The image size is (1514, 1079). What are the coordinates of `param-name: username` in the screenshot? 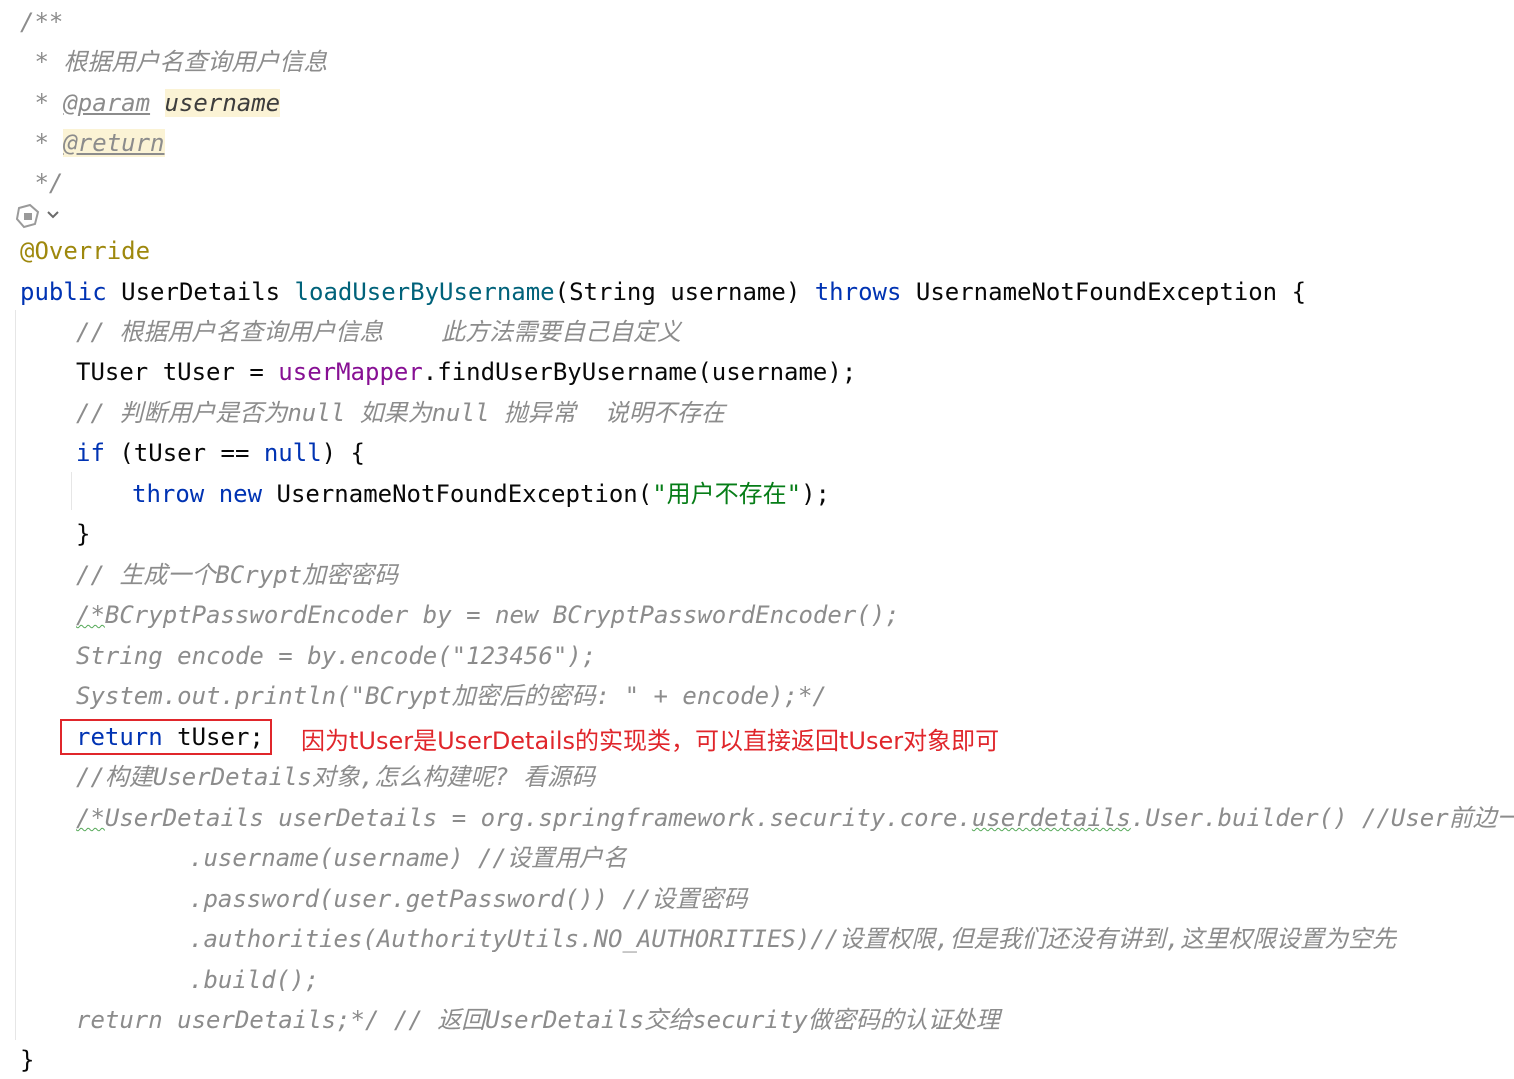 It's located at (222, 103).